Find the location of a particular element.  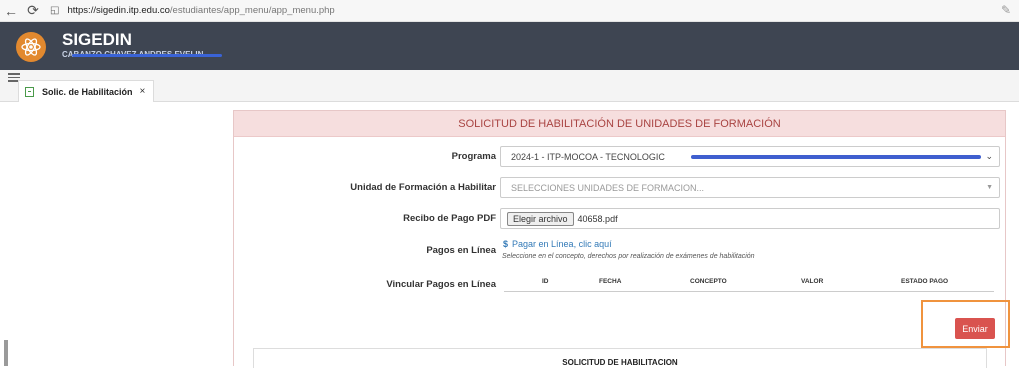

programa-value: 2024-1 - ITP-MOCOA - TECNOLOGIC is located at coordinates (588, 156).